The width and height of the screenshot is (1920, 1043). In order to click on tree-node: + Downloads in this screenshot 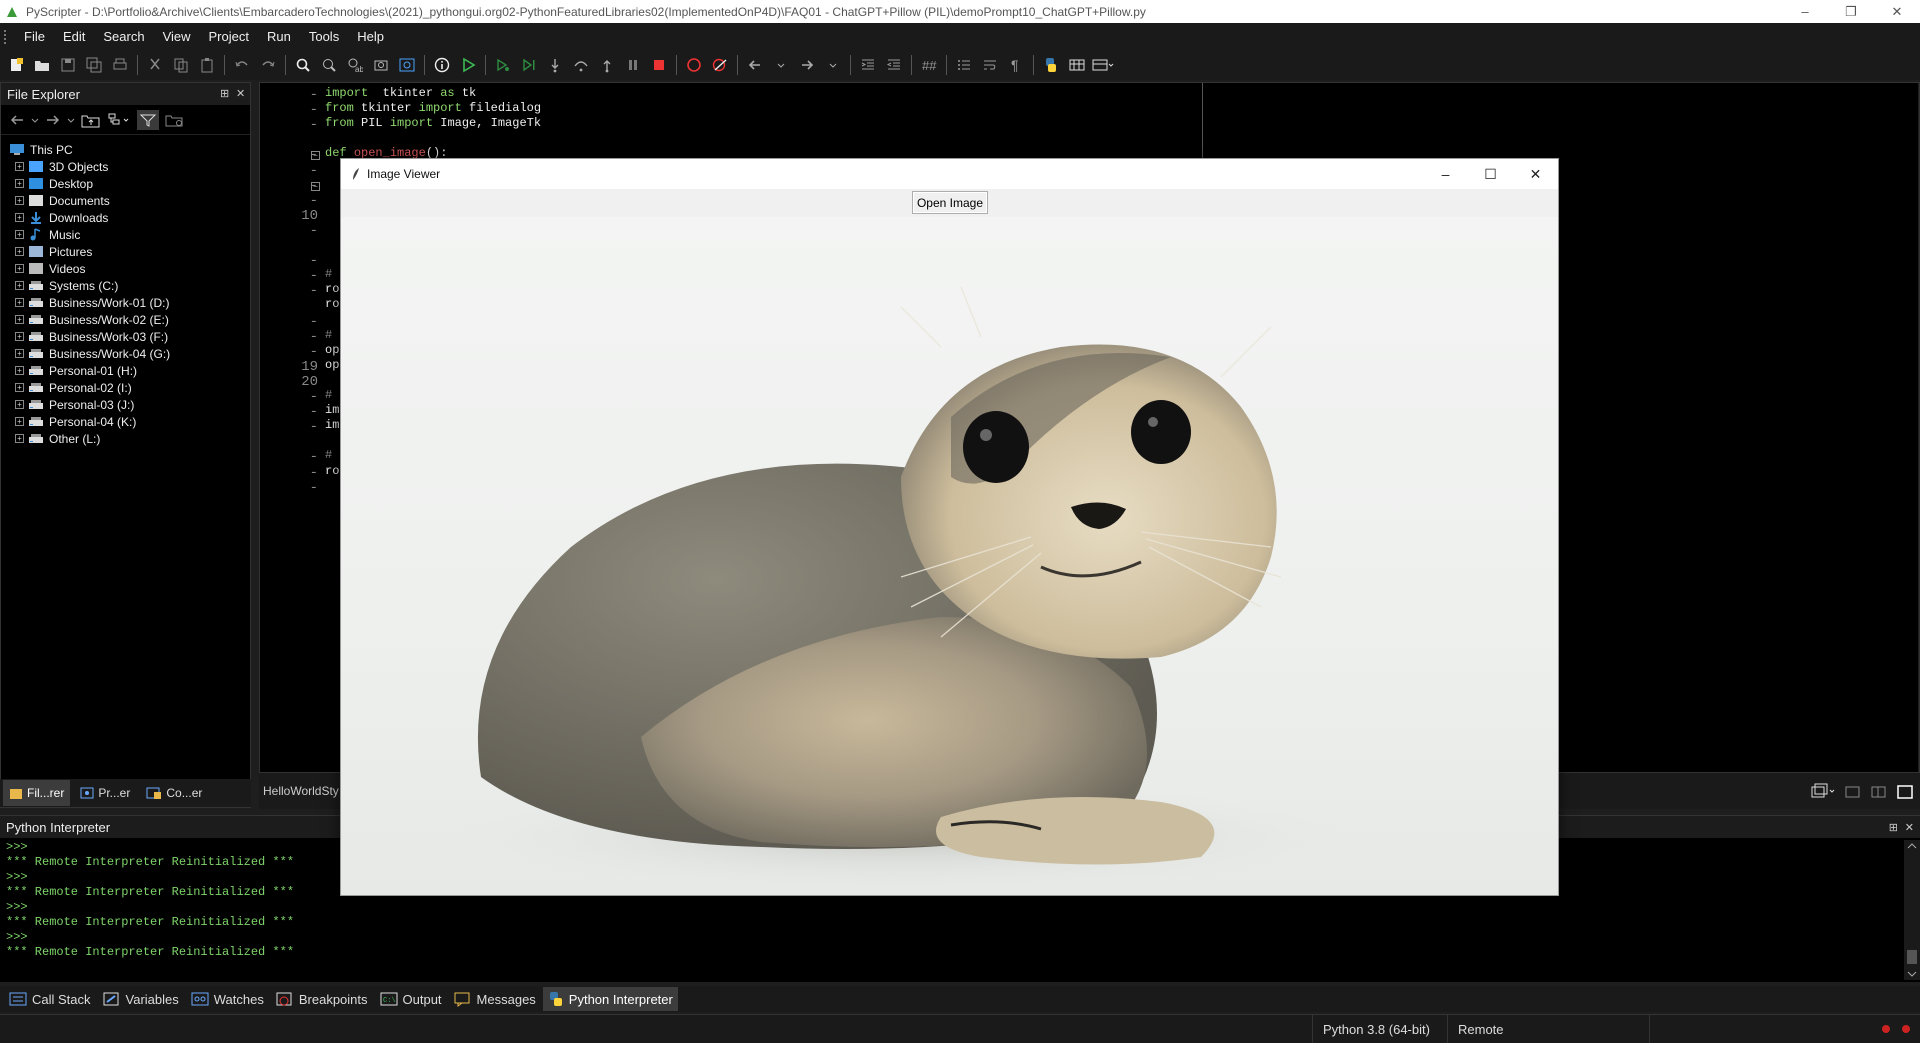, I will do `click(125, 217)`.